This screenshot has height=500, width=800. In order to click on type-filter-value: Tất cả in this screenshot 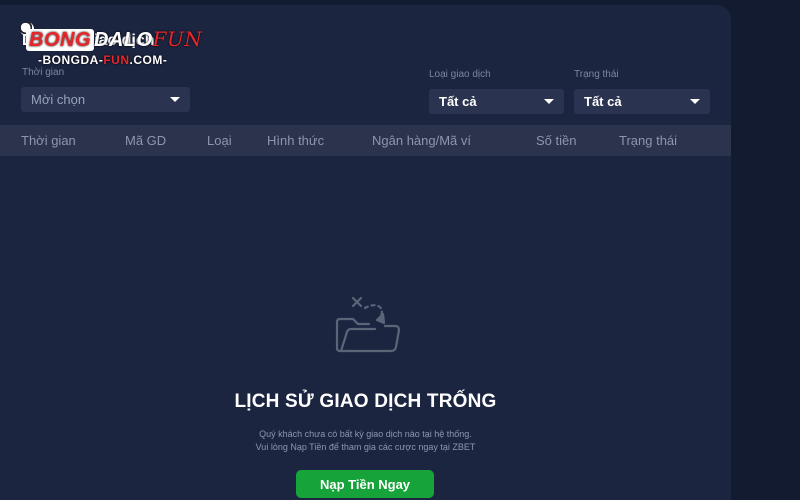, I will do `click(458, 101)`.